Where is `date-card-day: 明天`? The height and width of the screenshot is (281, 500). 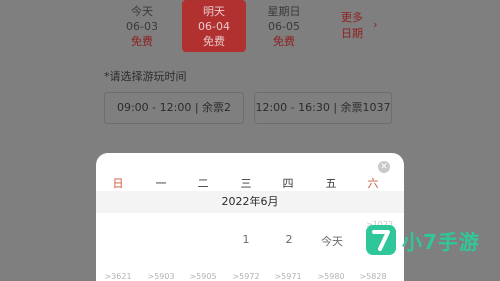 date-card-day: 明天 is located at coordinates (214, 11).